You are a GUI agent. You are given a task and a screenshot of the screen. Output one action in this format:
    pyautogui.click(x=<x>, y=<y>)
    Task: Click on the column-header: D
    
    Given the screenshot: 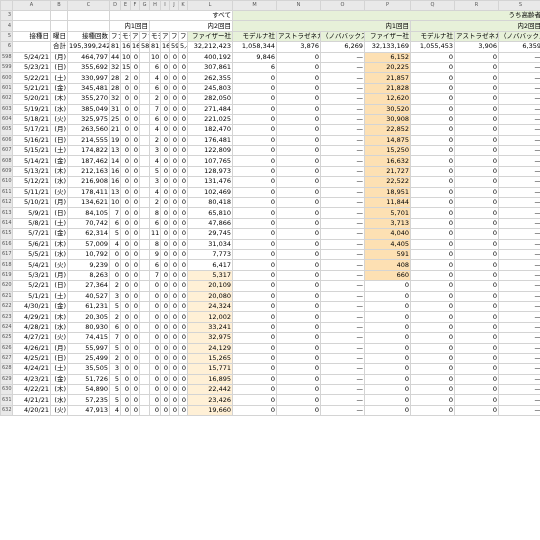 What is the action you would take?
    pyautogui.click(x=115, y=5)
    